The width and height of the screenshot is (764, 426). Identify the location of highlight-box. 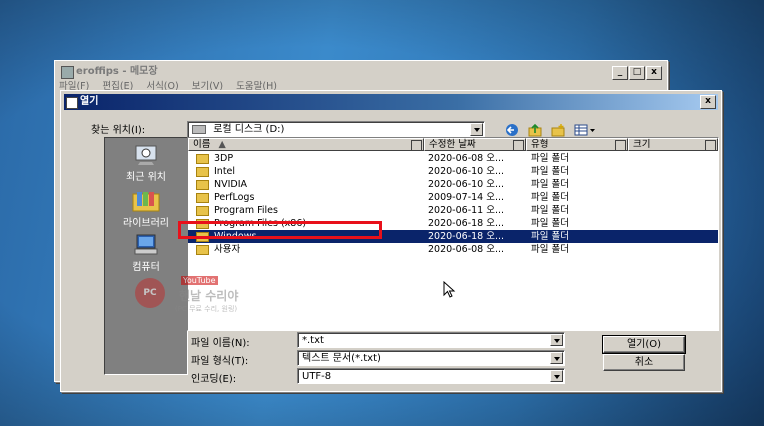
(280, 230).